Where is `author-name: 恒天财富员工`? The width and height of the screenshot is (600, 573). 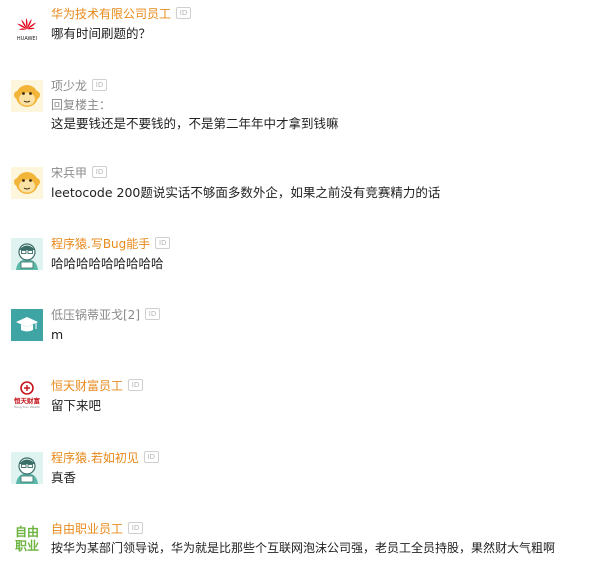 author-name: 恒天财富员工 is located at coordinates (87, 386).